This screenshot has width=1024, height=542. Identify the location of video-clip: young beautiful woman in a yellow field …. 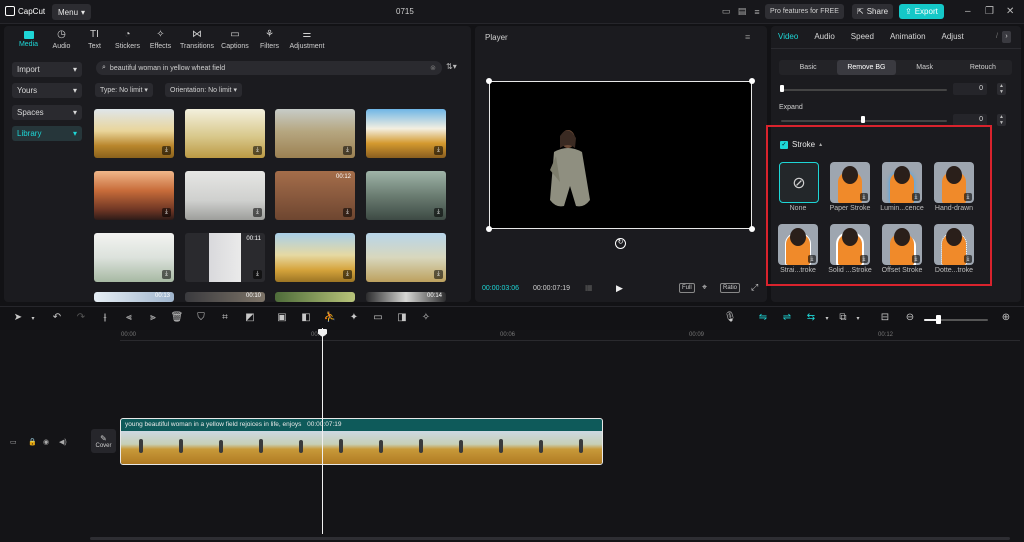
(361, 441).